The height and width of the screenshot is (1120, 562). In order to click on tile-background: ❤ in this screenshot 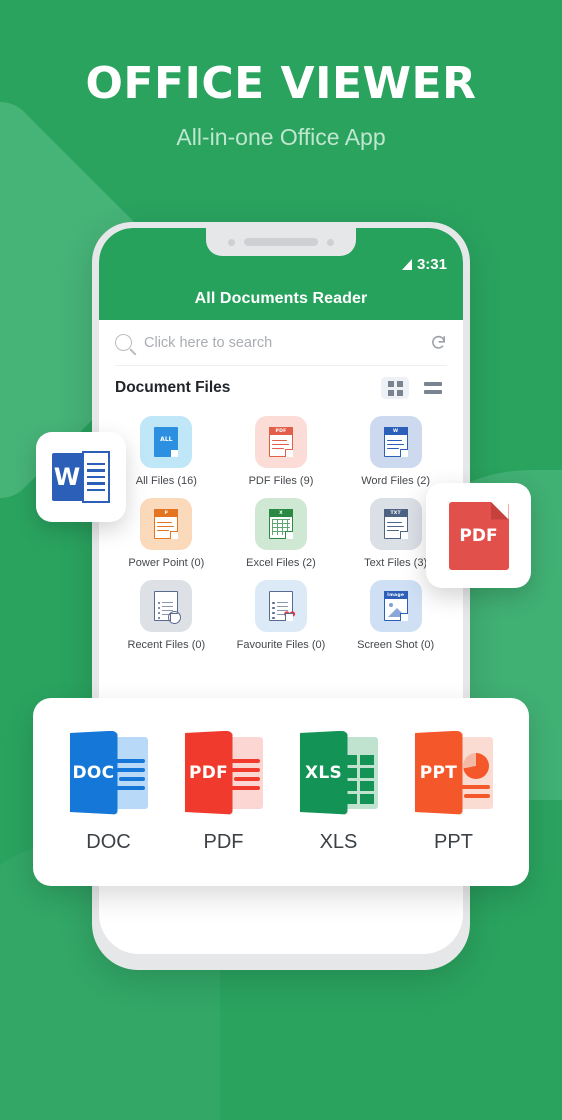, I will do `click(280, 606)`.